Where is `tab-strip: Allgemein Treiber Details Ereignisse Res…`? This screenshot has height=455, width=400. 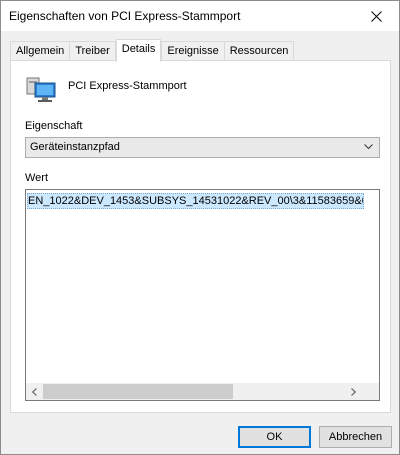
tab-strip: Allgemein Treiber Details Ereignisse Res… is located at coordinates (152, 50).